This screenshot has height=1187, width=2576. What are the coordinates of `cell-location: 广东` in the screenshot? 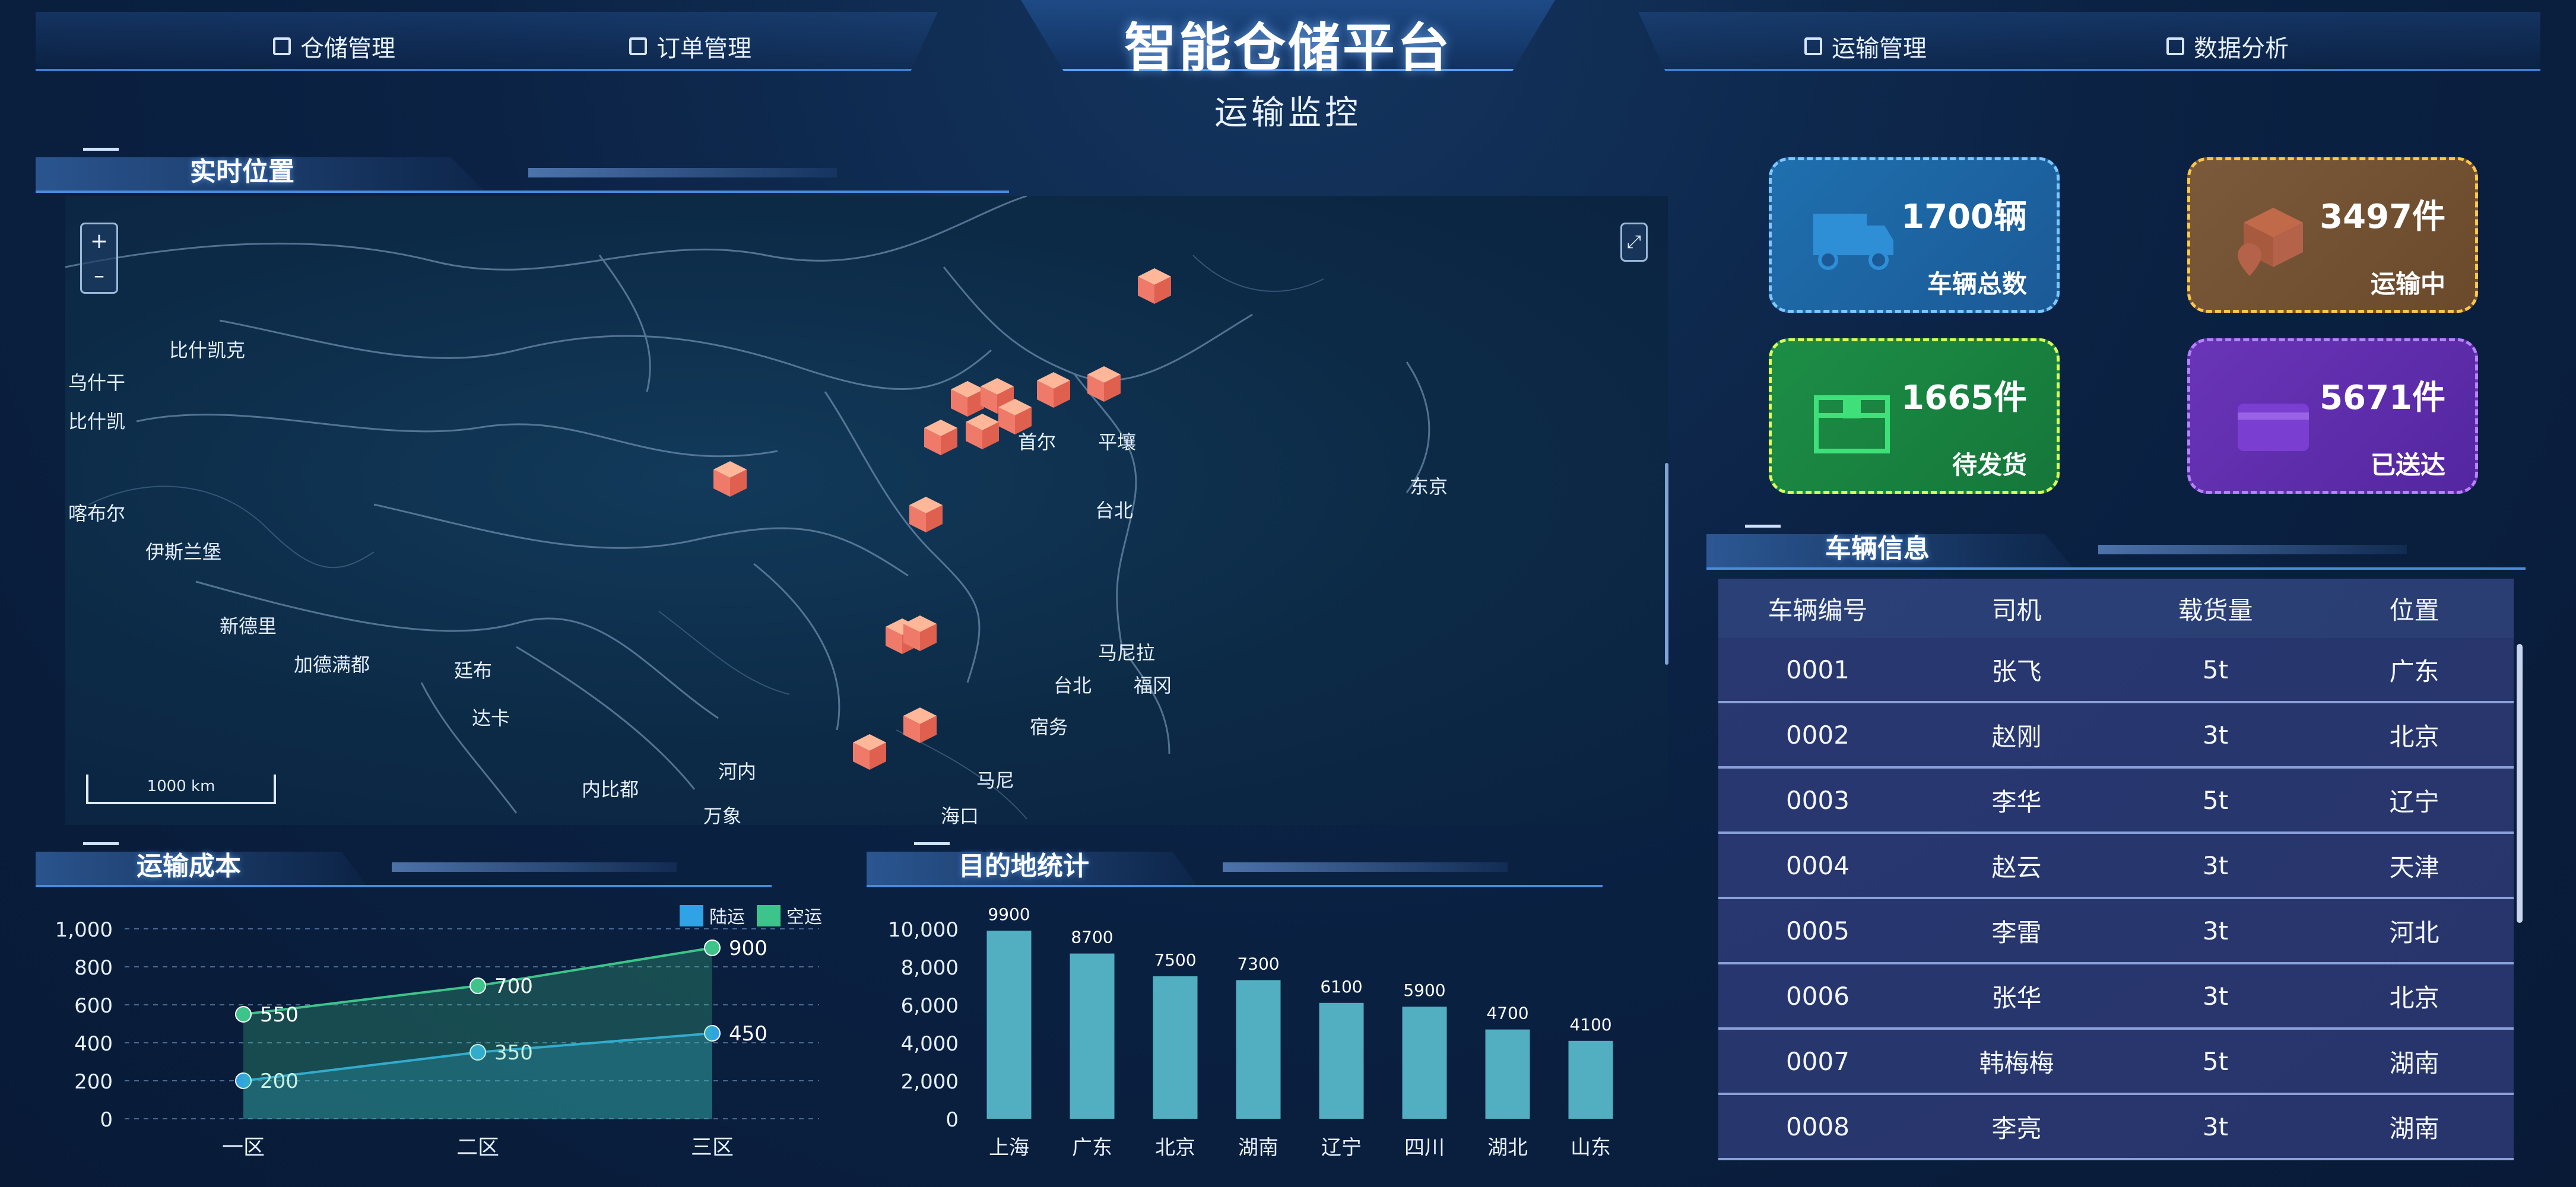 It's located at (2414, 671).